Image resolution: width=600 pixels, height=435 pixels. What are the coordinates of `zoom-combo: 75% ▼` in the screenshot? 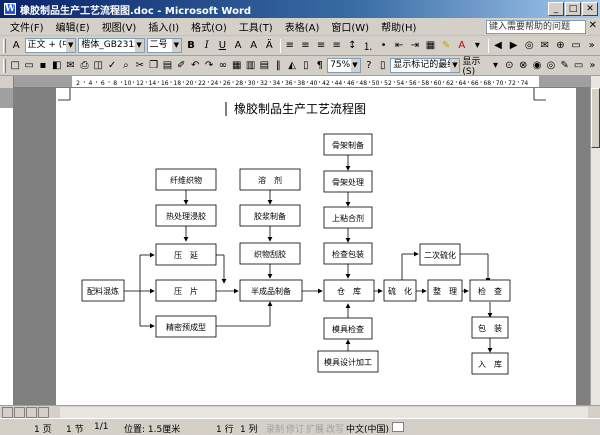 It's located at (344, 65).